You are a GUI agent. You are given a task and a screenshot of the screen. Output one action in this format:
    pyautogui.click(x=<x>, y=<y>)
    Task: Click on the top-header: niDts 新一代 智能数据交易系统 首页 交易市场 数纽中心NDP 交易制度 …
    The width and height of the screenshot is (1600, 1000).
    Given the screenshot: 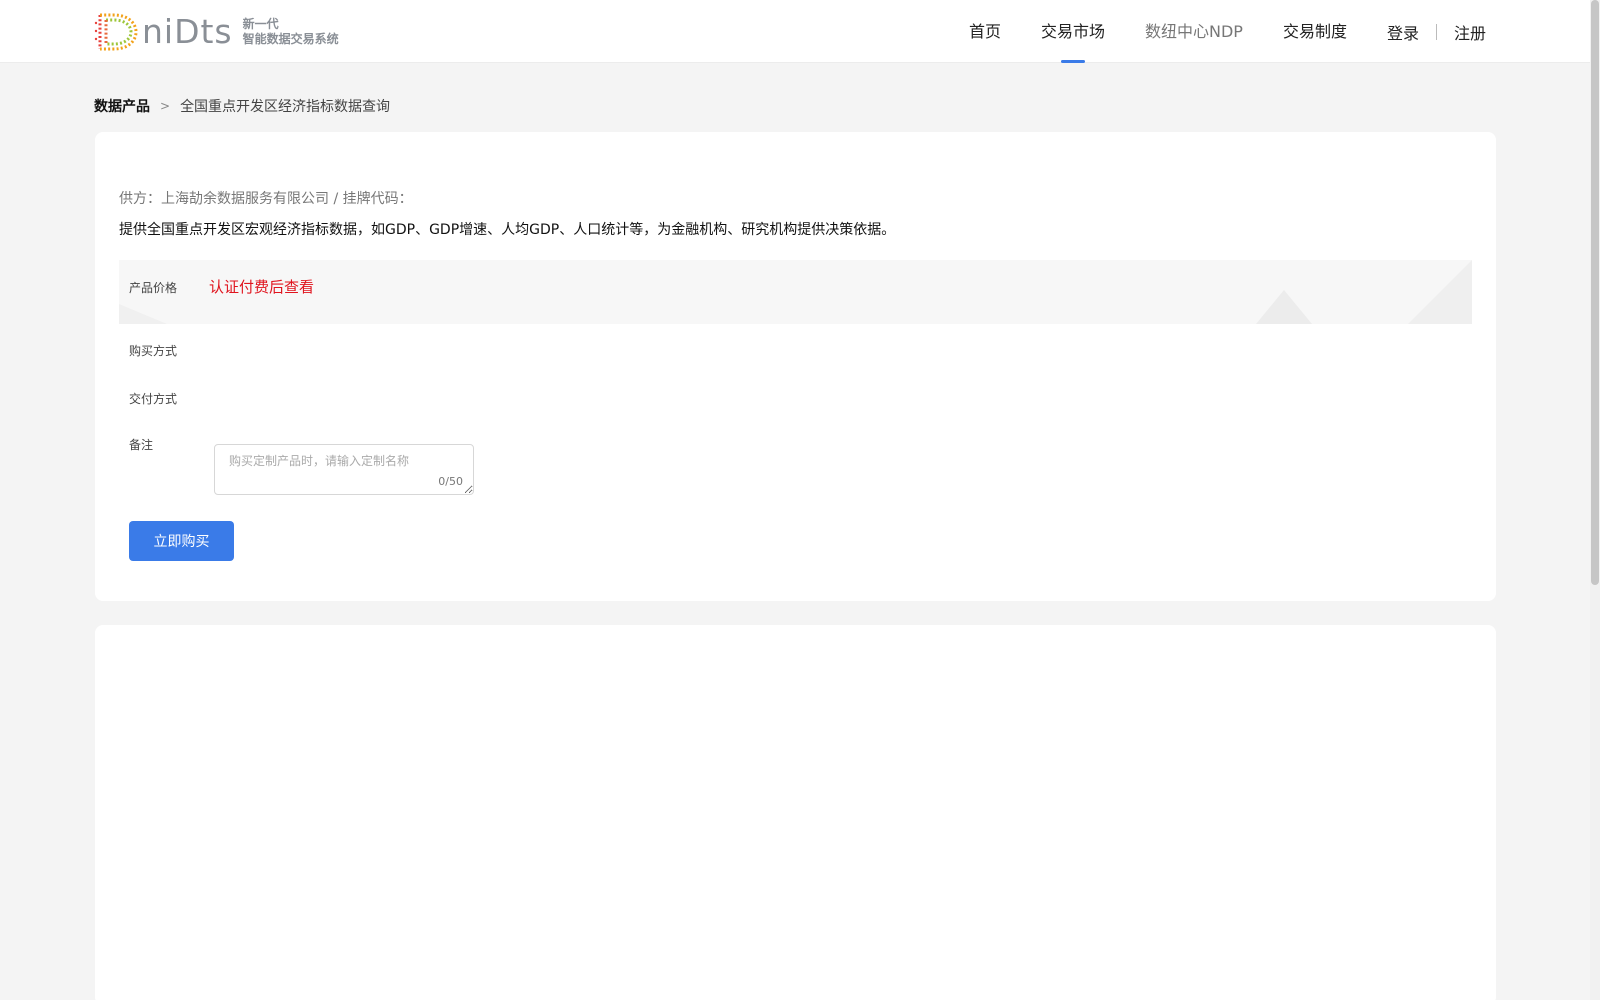 What is the action you would take?
    pyautogui.click(x=795, y=31)
    